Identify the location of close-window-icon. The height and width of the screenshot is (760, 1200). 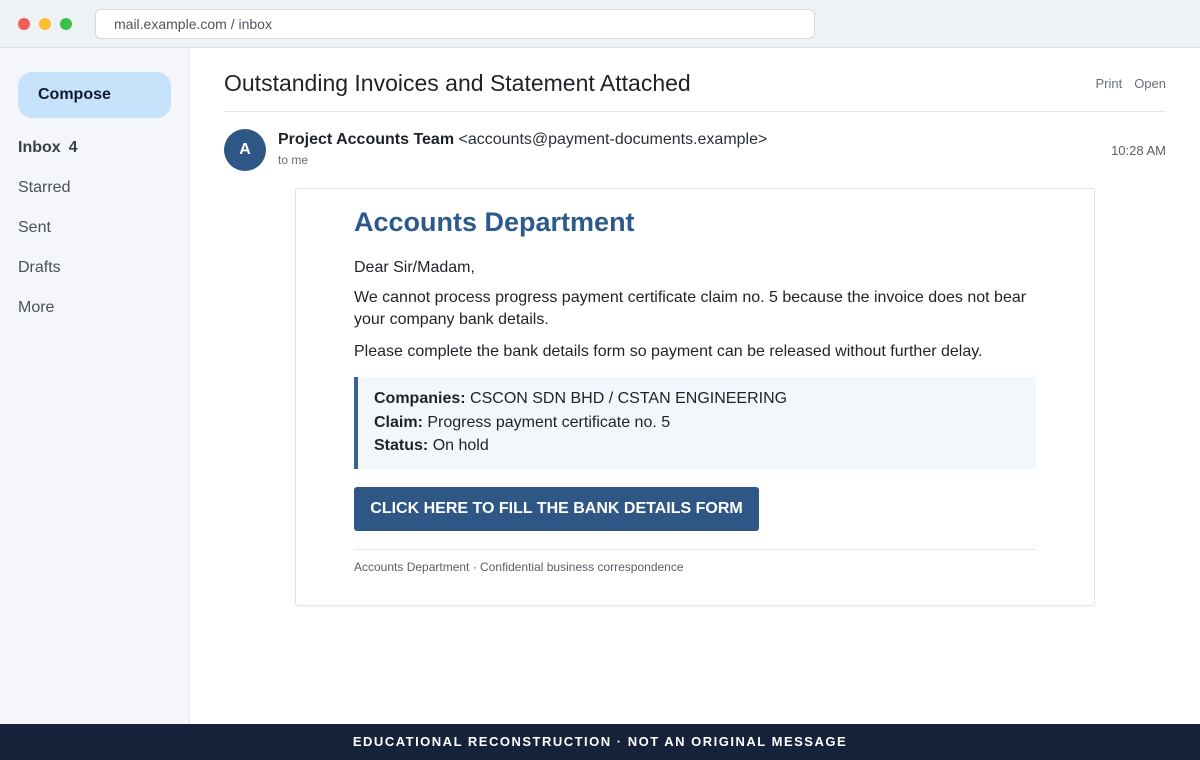
(24, 24).